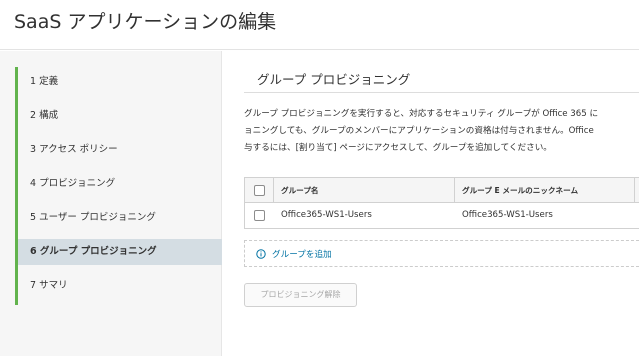 The width and height of the screenshot is (639, 356). I want to click on step-configuration: 2 構成, so click(120, 116).